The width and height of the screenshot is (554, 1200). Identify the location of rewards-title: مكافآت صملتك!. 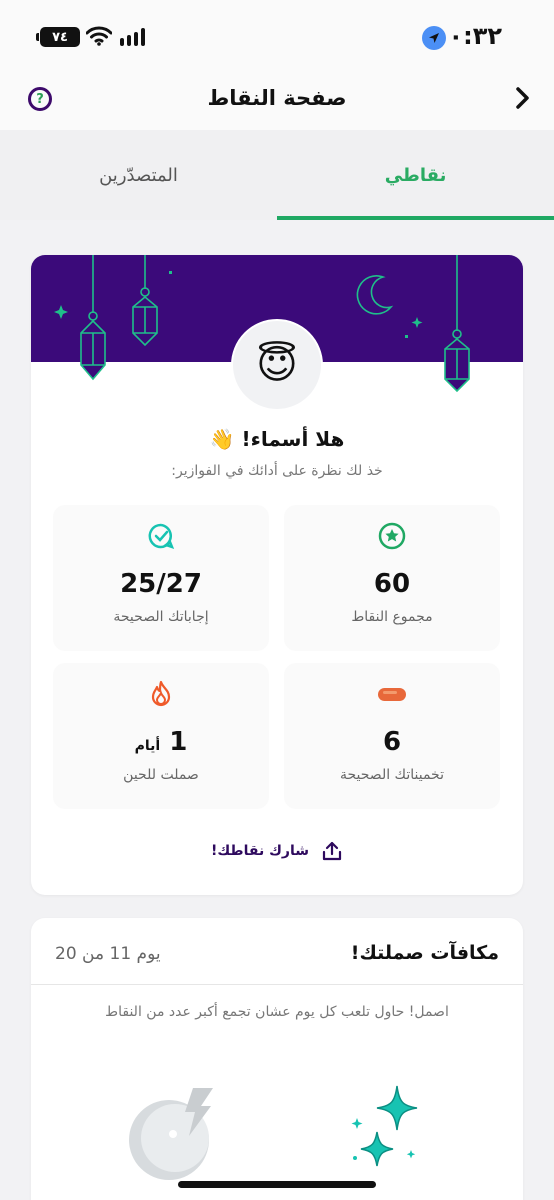
(424, 953).